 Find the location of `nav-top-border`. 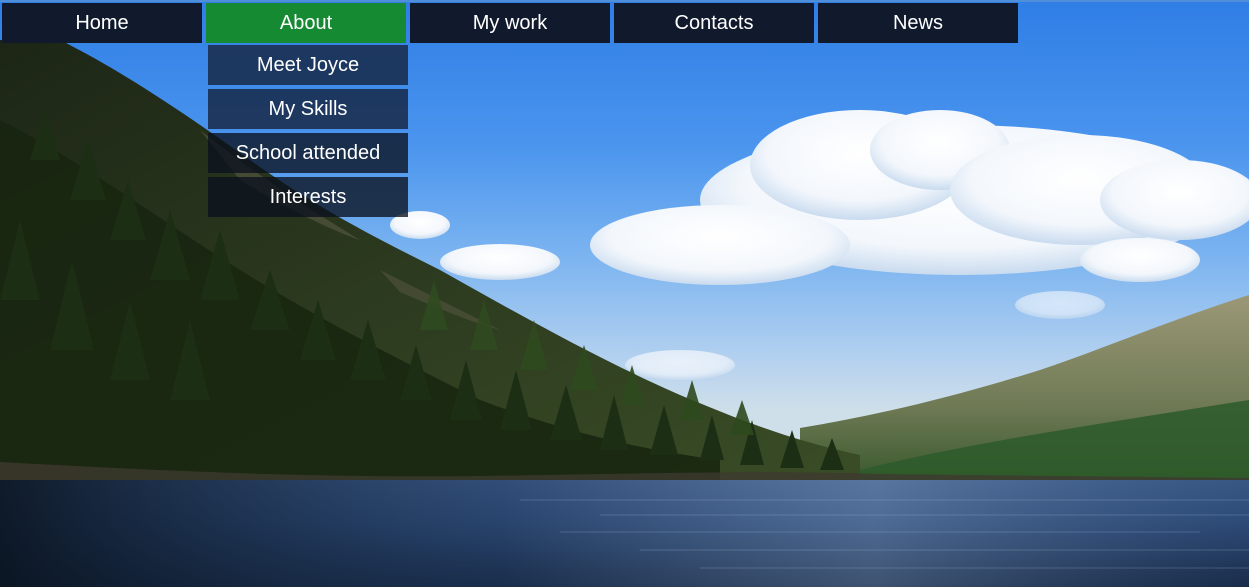

nav-top-border is located at coordinates (624, 1).